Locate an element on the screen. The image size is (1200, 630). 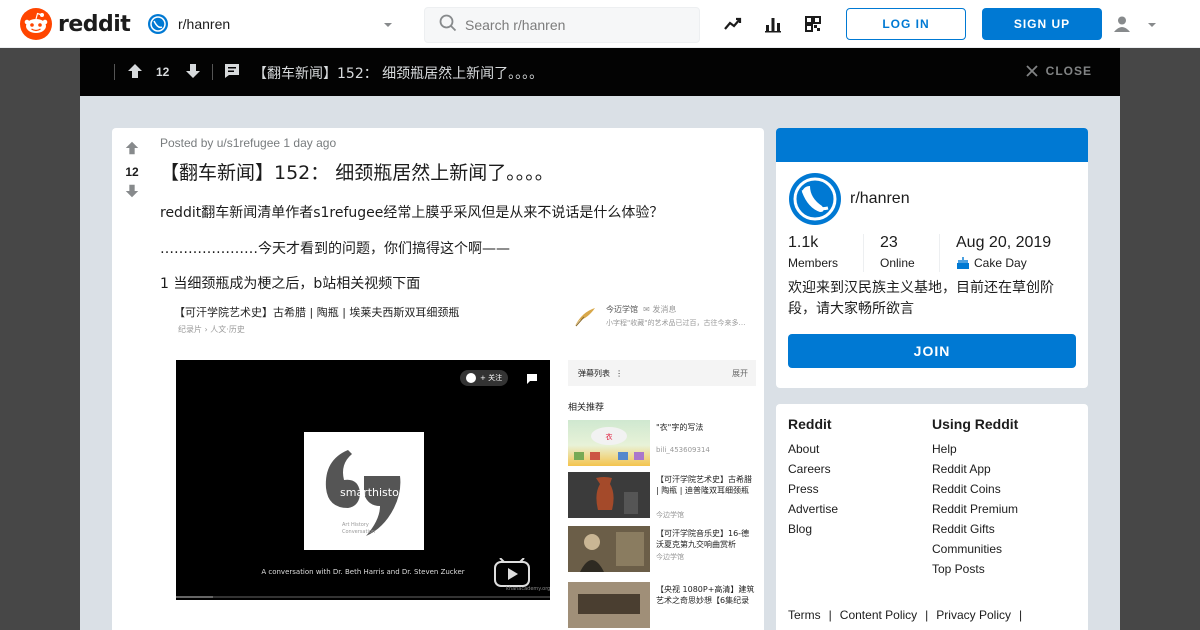
community-title: r/hanren is located at coordinates (880, 199).